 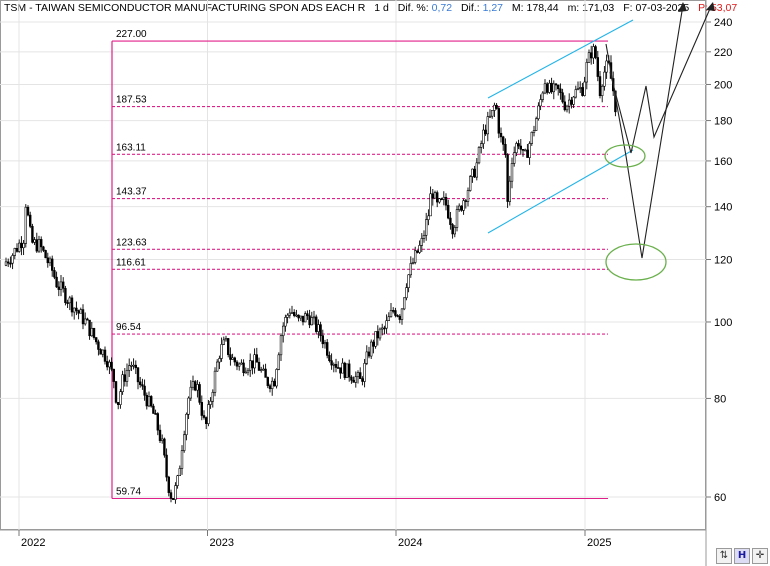 I want to click on y-tick-label: 140, so click(x=723, y=208).